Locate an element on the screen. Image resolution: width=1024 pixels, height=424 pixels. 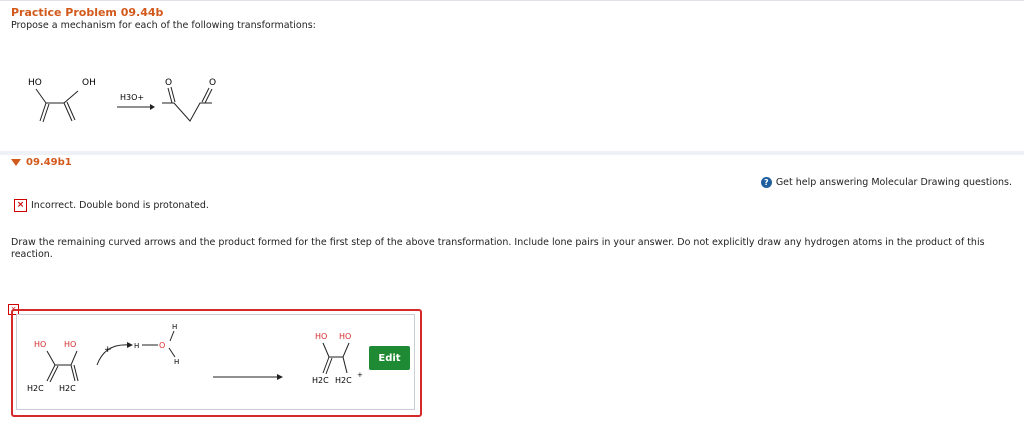
reactant-label-ho: HO is located at coordinates (35, 83).